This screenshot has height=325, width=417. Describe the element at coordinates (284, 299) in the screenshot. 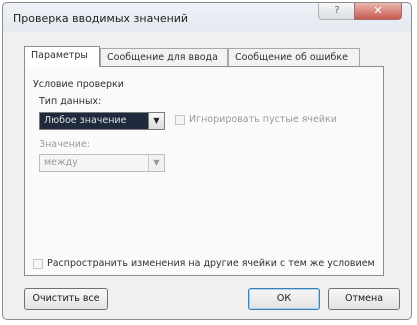

I see `ok-button: ОК` at that location.